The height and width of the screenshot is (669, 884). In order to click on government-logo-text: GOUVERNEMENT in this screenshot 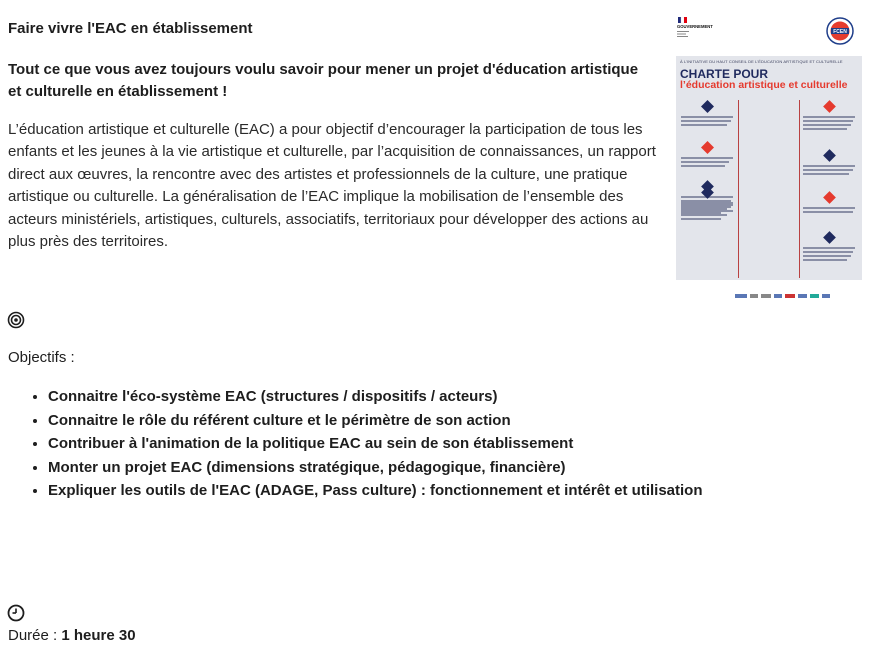, I will do `click(695, 26)`.